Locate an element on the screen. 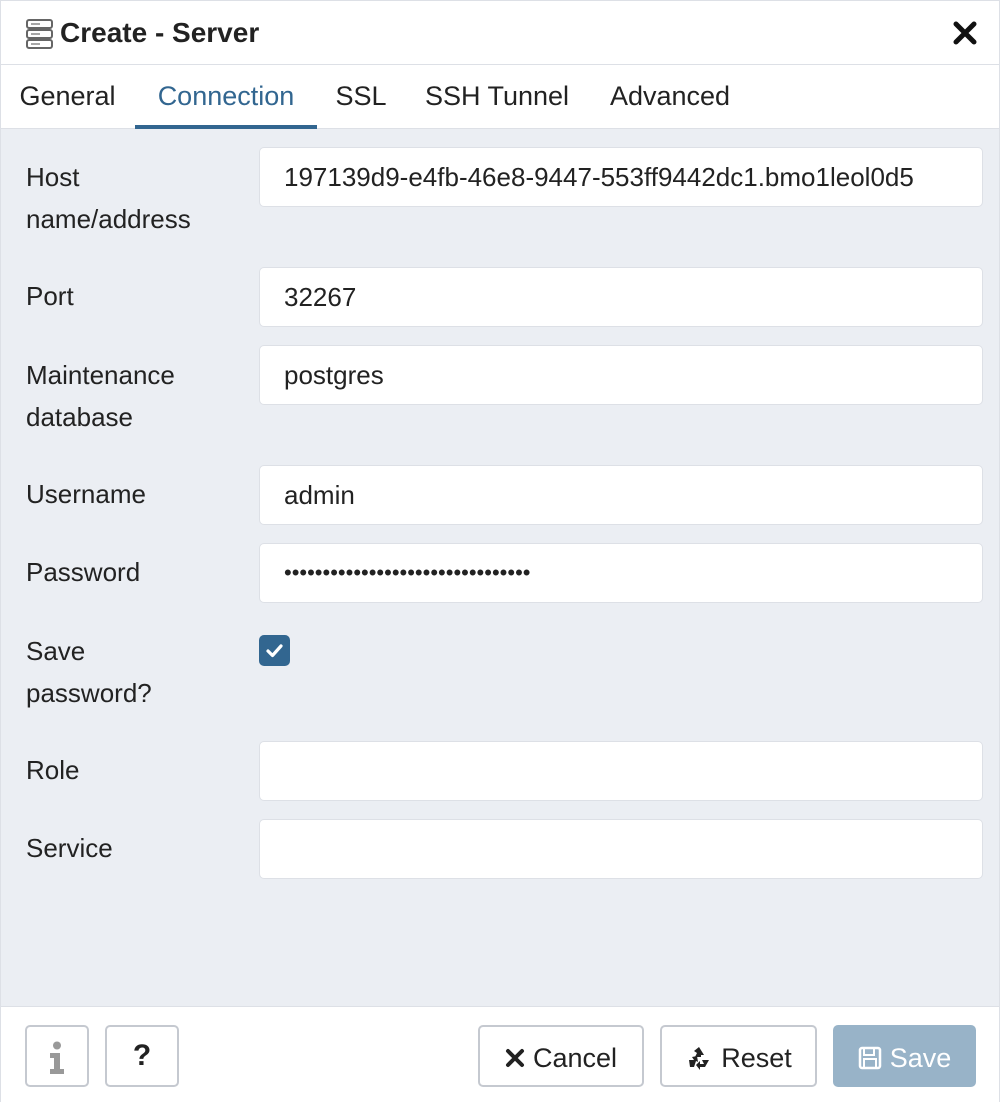 This screenshot has width=1000, height=1102. tab-ssh-tunnel: SSH Tunnel is located at coordinates (497, 97).